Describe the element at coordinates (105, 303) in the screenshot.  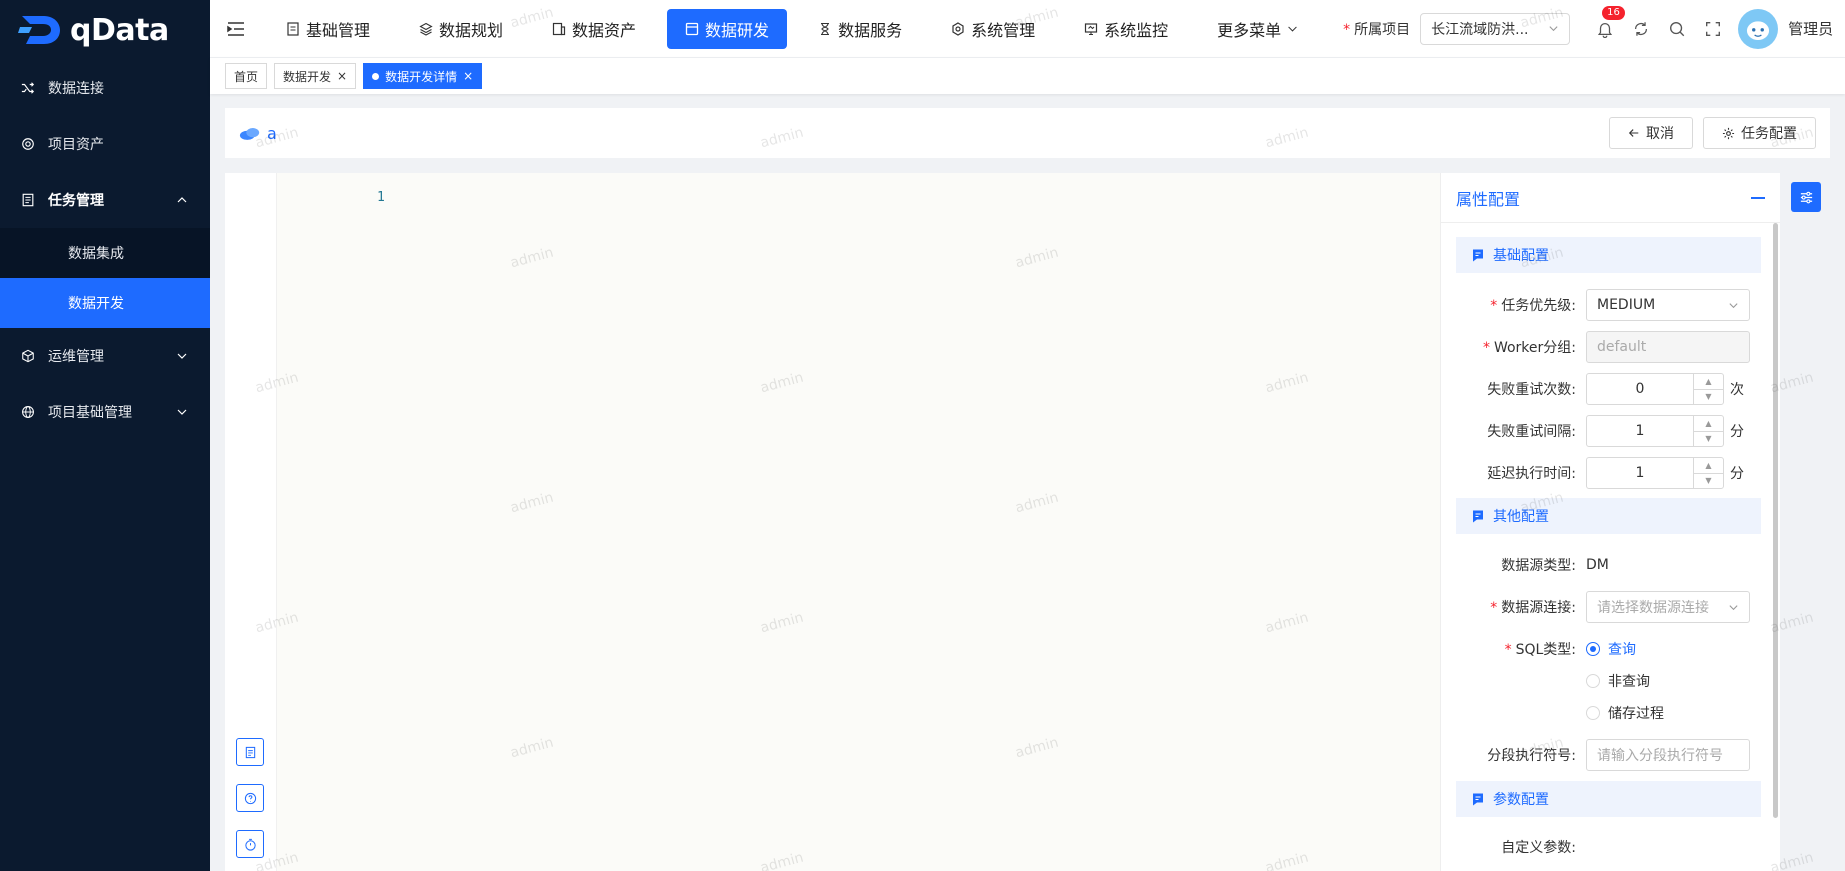
I see `sidebar-item-data-development: 数据开发` at that location.